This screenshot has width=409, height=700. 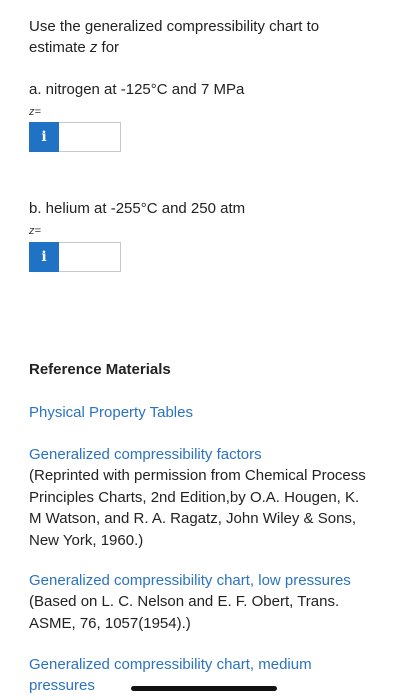 I want to click on question-line-2-suffix: for, so click(x=108, y=47).